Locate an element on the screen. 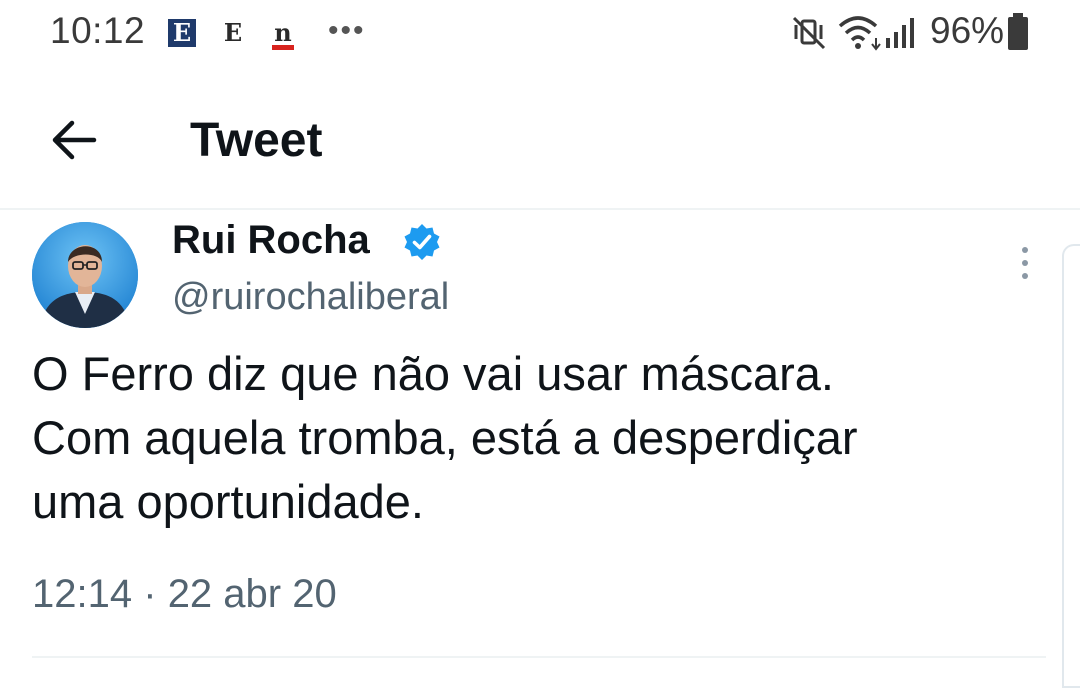 The width and height of the screenshot is (1080, 688). wifi-icon is located at coordinates (859, 33).